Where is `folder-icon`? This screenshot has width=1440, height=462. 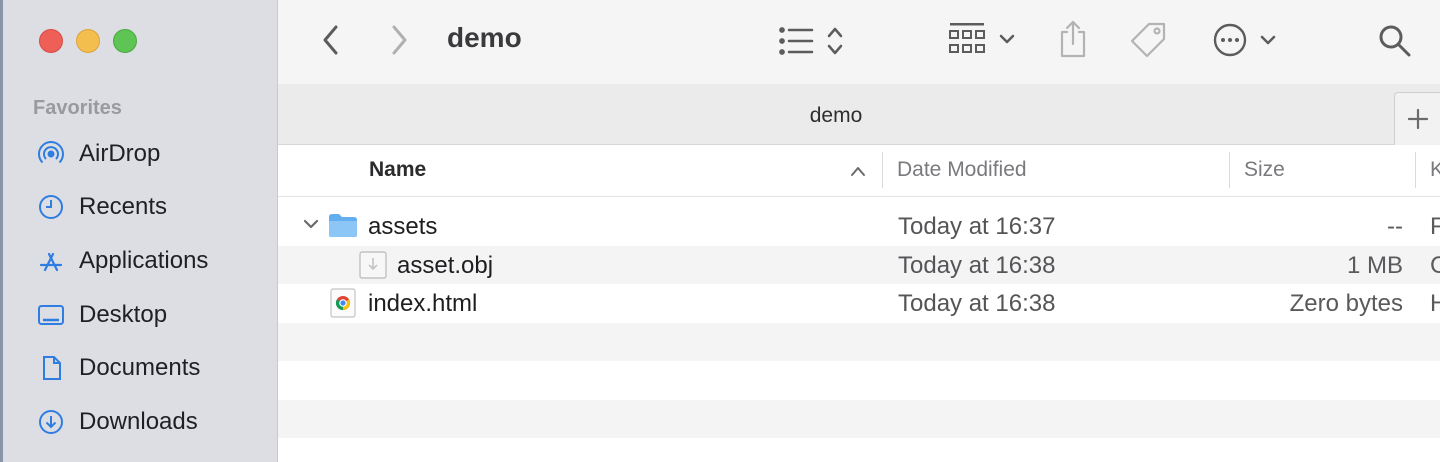
folder-icon is located at coordinates (343, 225).